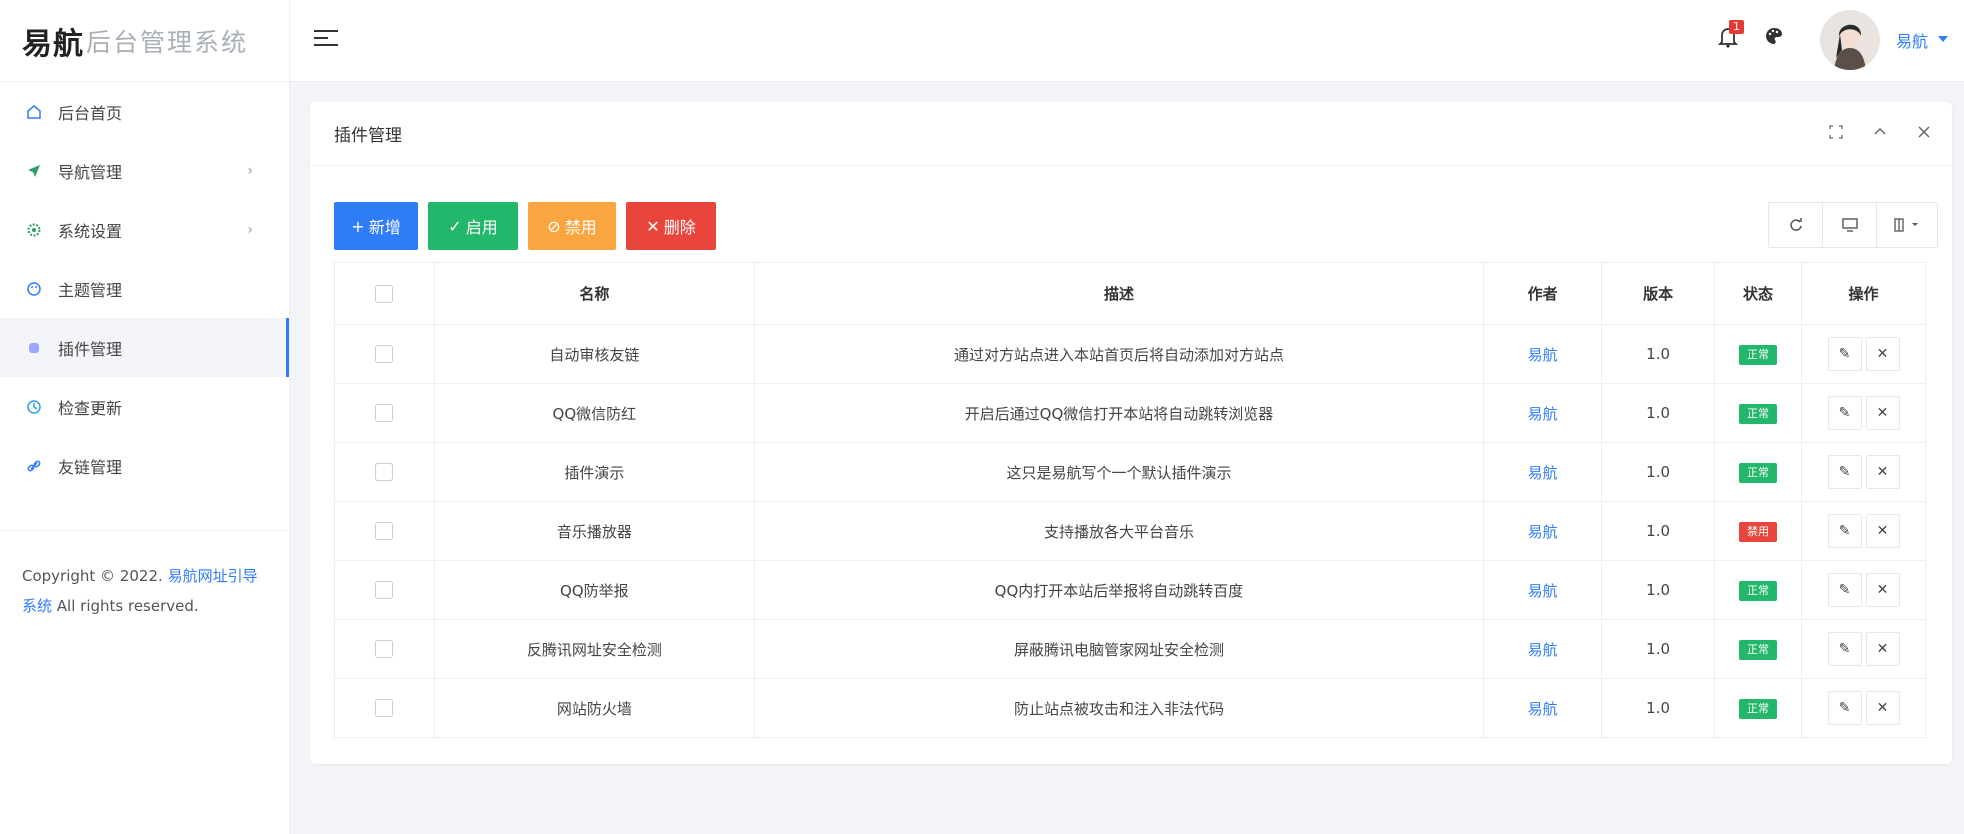 This screenshot has height=834, width=1964. I want to click on sidebar-item-label: 友链管理, so click(90, 467).